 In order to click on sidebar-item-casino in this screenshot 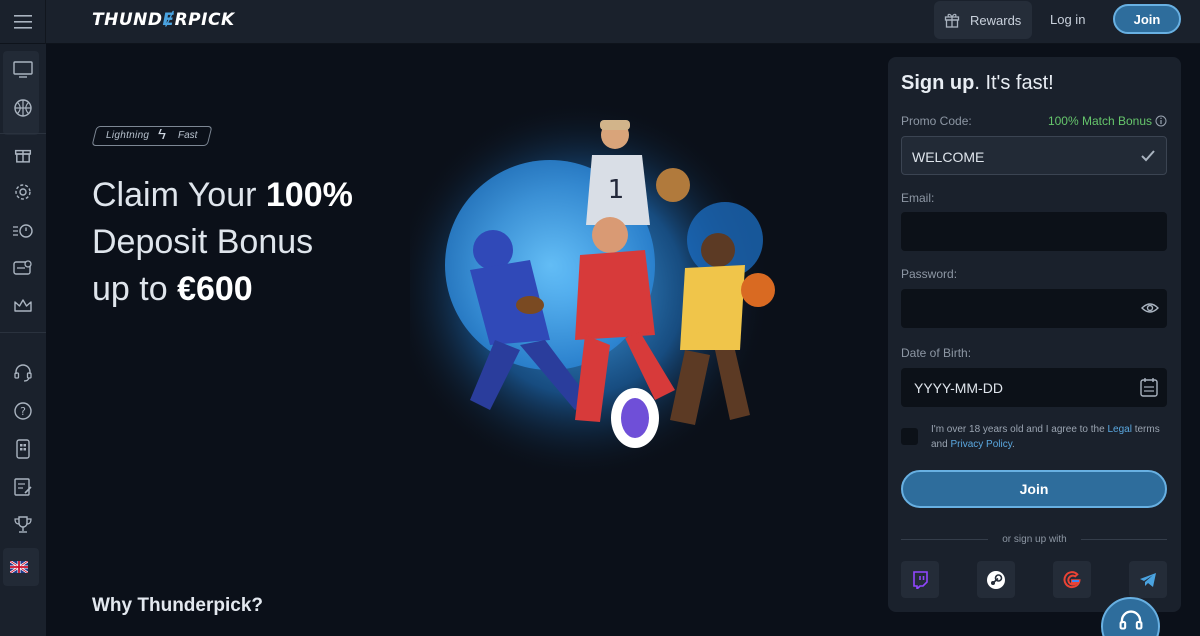, I will do `click(23, 268)`.